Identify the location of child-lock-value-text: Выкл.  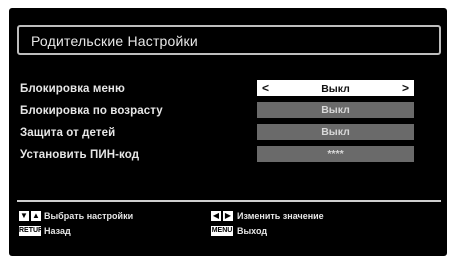
(335, 132).